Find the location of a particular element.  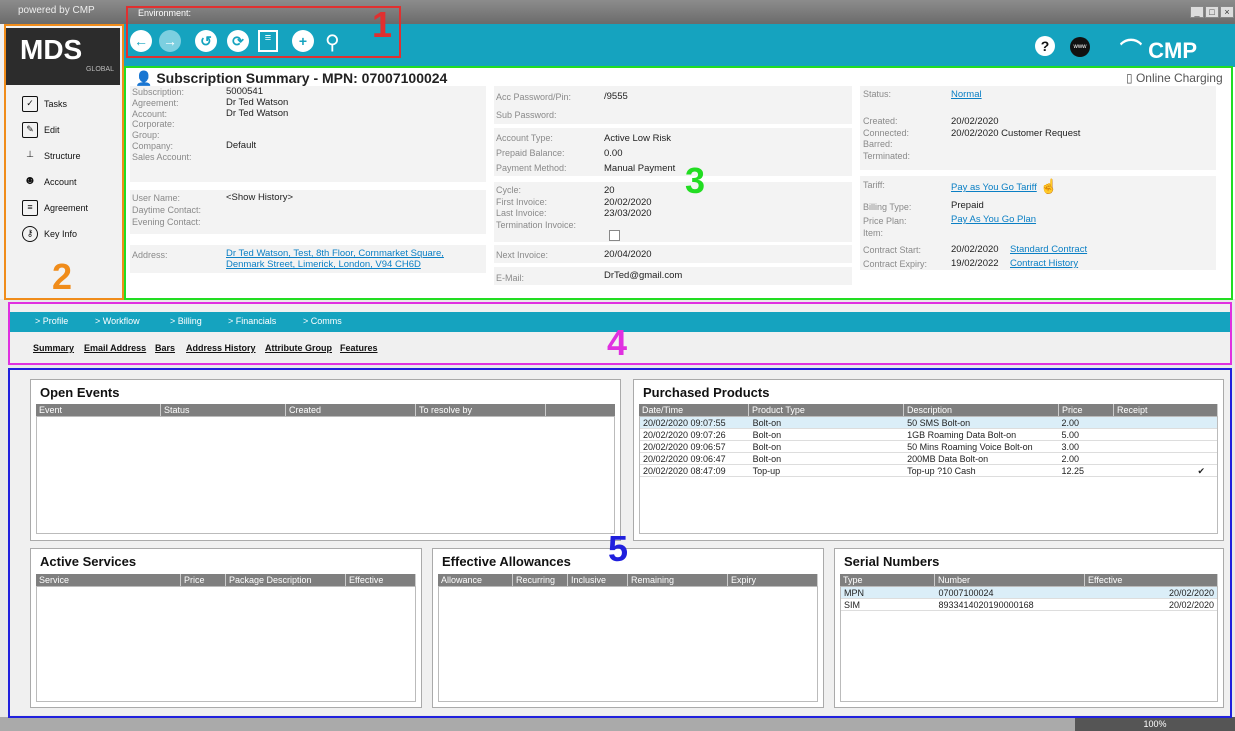

status-bar is located at coordinates (617, 724).